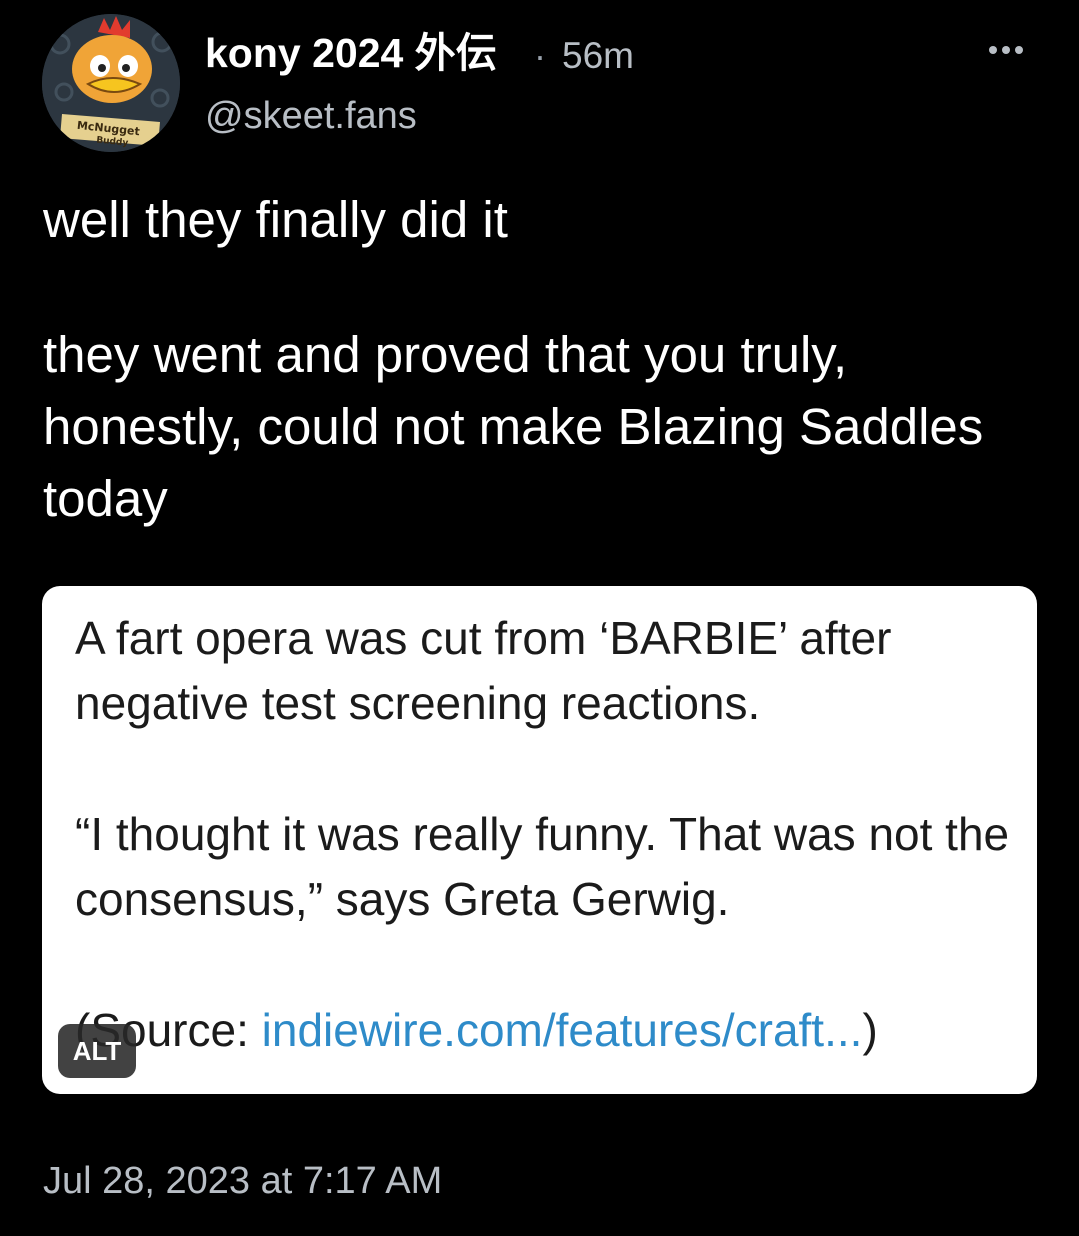 The height and width of the screenshot is (1236, 1079). Describe the element at coordinates (311, 116) in the screenshot. I see `author-handle: @skeet.fans` at that location.